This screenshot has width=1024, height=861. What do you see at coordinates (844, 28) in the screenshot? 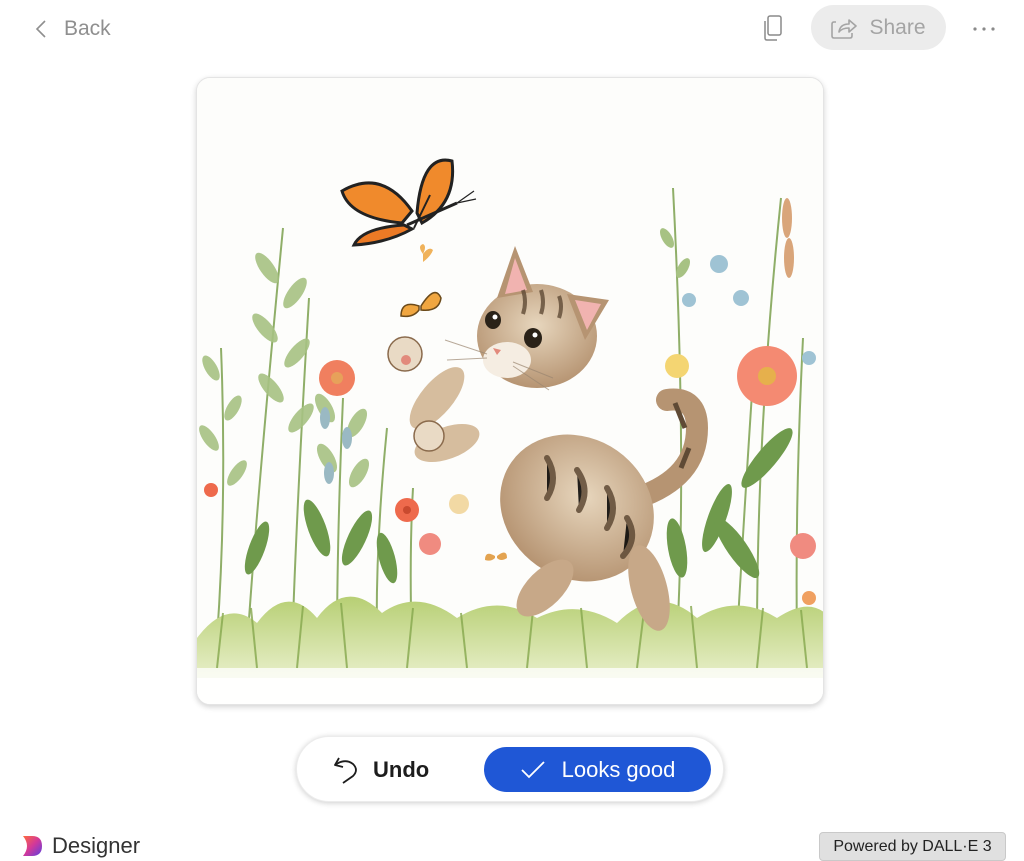
I see `share-icon` at bounding box center [844, 28].